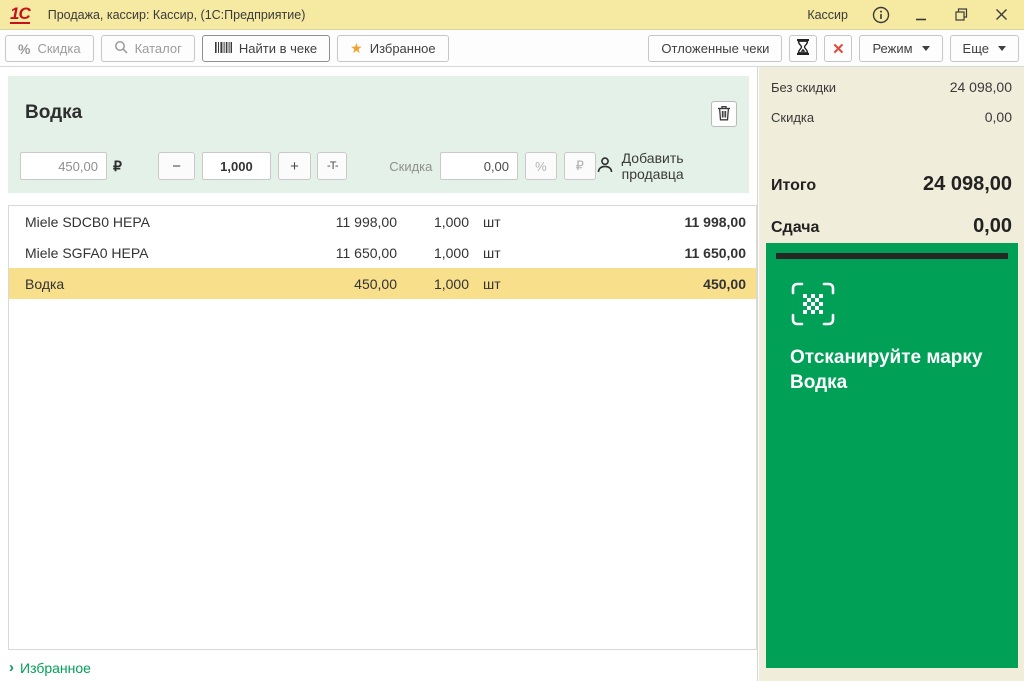 This screenshot has height=681, width=1024. I want to click on no-discount-row: Без скидки 24 098,00, so click(891, 94).